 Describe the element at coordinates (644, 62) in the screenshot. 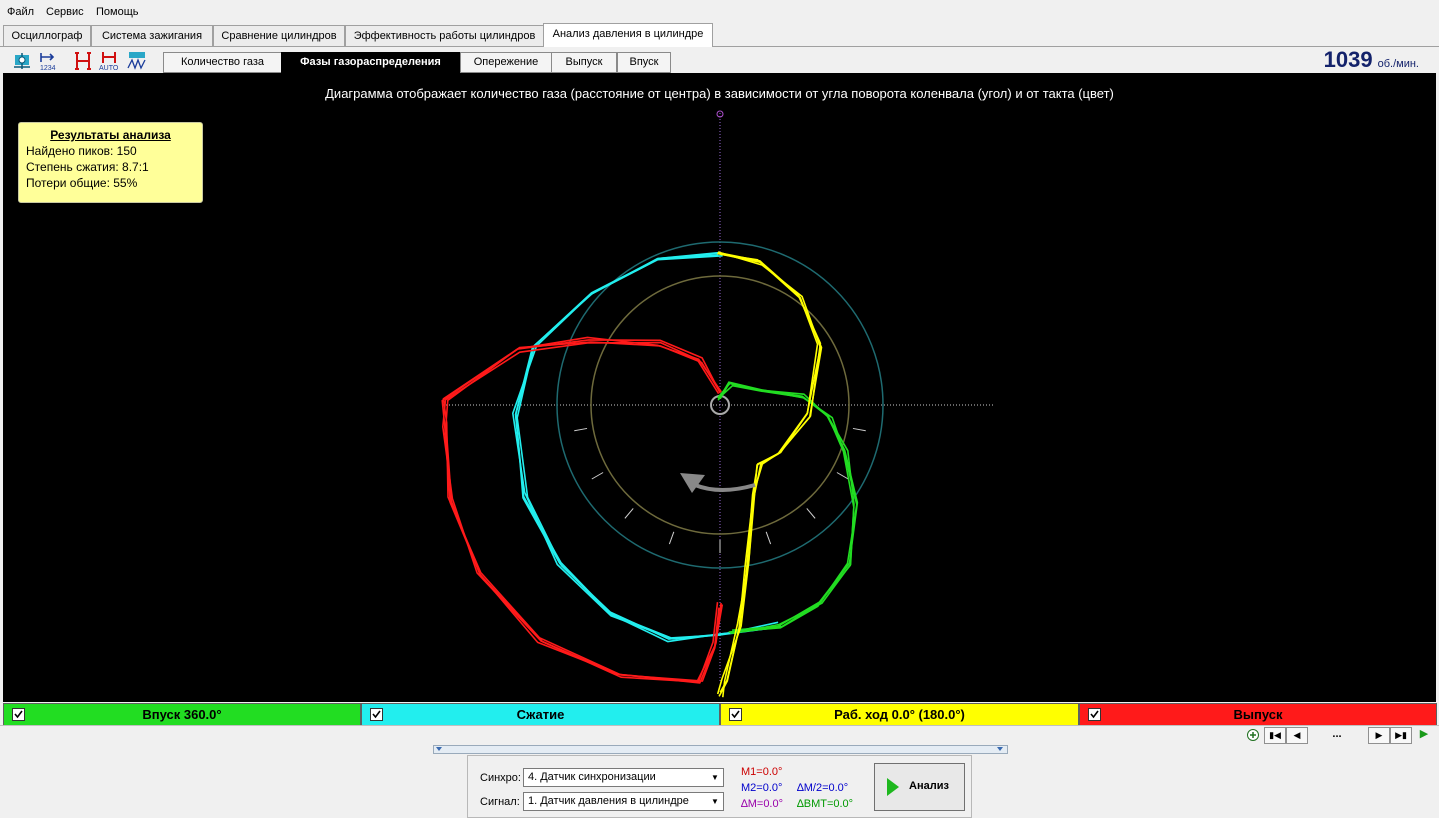

I see `tab-intake: Впуск` at that location.